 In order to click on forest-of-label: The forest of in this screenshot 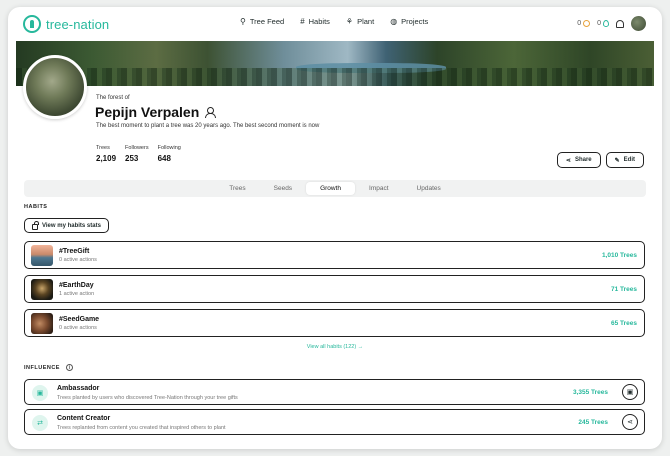, I will do `click(113, 98)`.